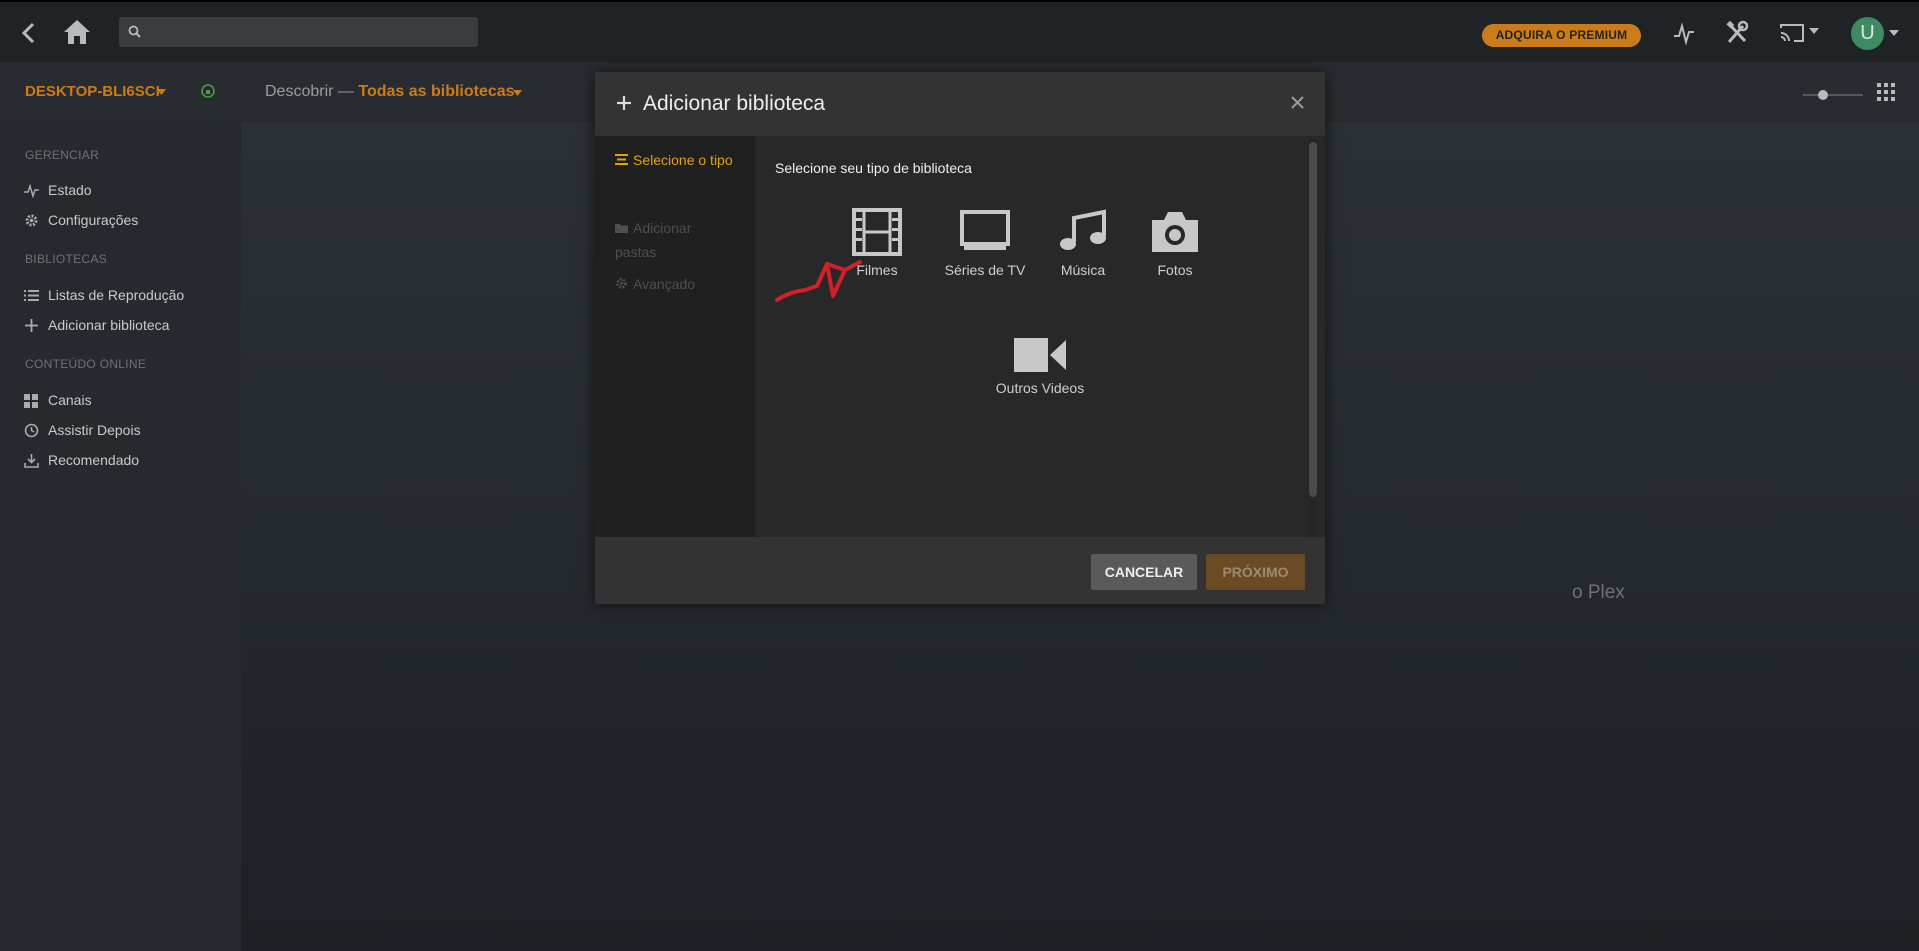 The width and height of the screenshot is (1919, 951). I want to click on library-type-photos: Fotos, so click(1175, 243).